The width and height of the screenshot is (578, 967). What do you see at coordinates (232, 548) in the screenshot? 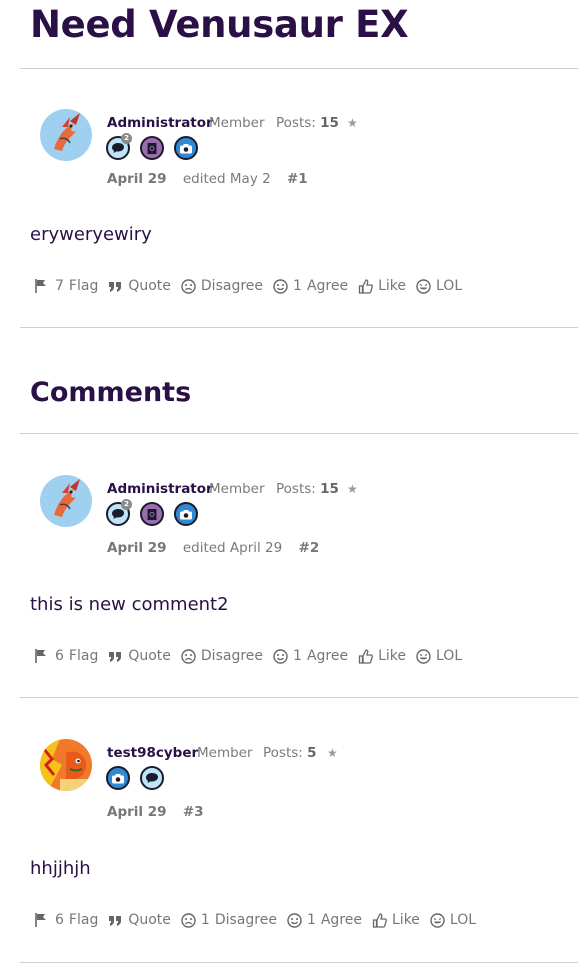
I see `edited-label: edited April 29` at bounding box center [232, 548].